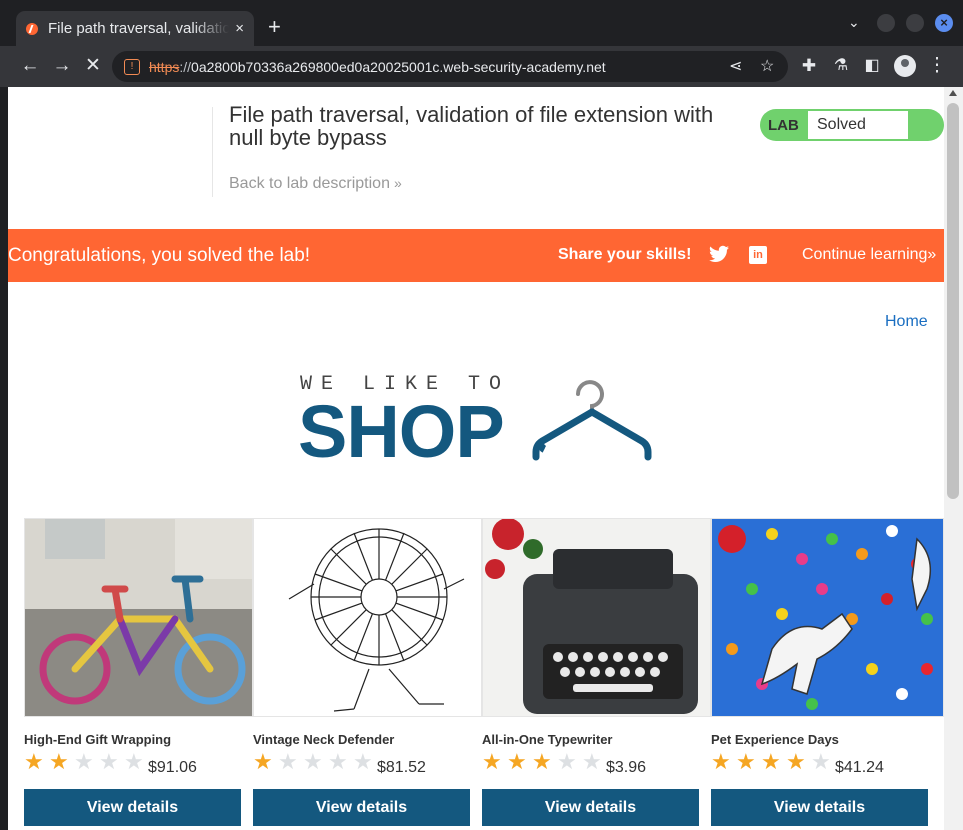  Describe the element at coordinates (30, 66) in the screenshot. I see `back-arrow-icon: ←` at that location.